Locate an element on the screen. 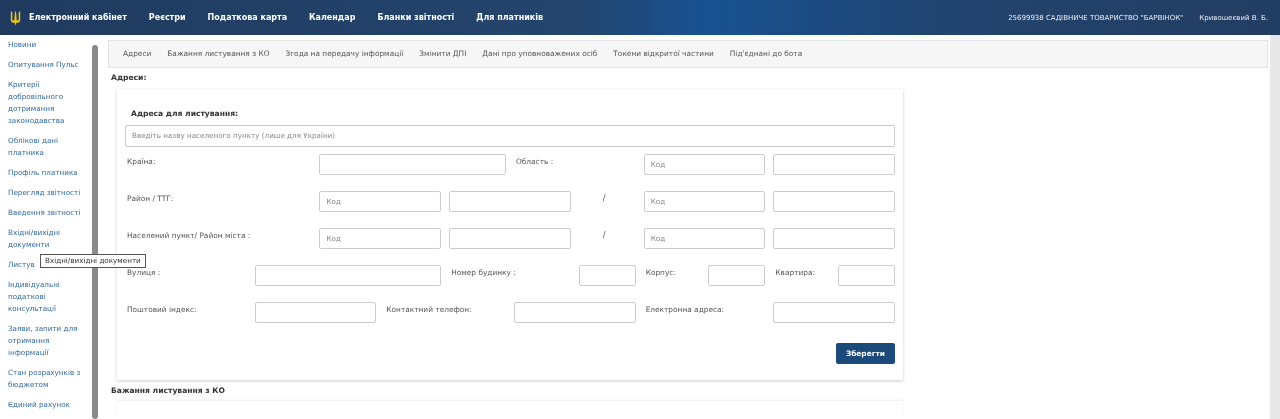 Image resolution: width=1280 pixels, height=419 pixels. nav-link: Реєстри is located at coordinates (167, 17).